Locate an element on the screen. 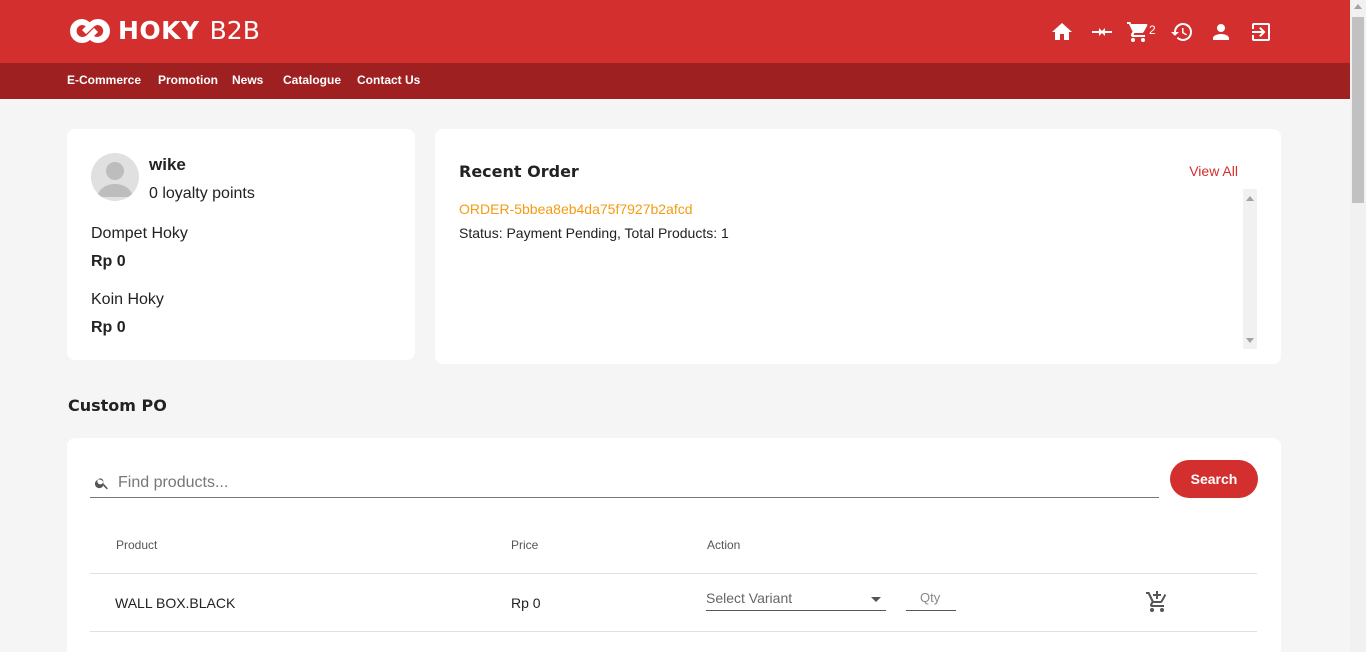 The image size is (1366, 652). cart-icon is located at coordinates (1138, 32).